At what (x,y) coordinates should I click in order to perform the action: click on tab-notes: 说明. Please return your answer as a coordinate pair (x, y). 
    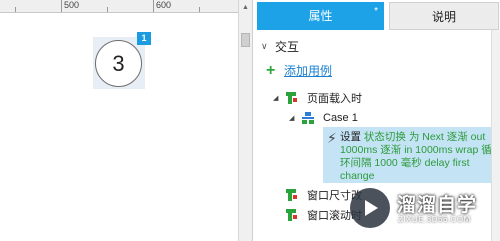
    Looking at the image, I should click on (444, 16).